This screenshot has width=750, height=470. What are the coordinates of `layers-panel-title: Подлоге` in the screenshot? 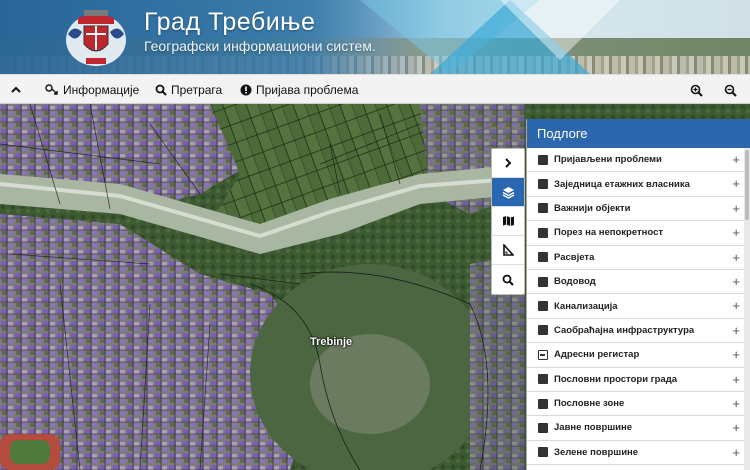 It's located at (638, 133).